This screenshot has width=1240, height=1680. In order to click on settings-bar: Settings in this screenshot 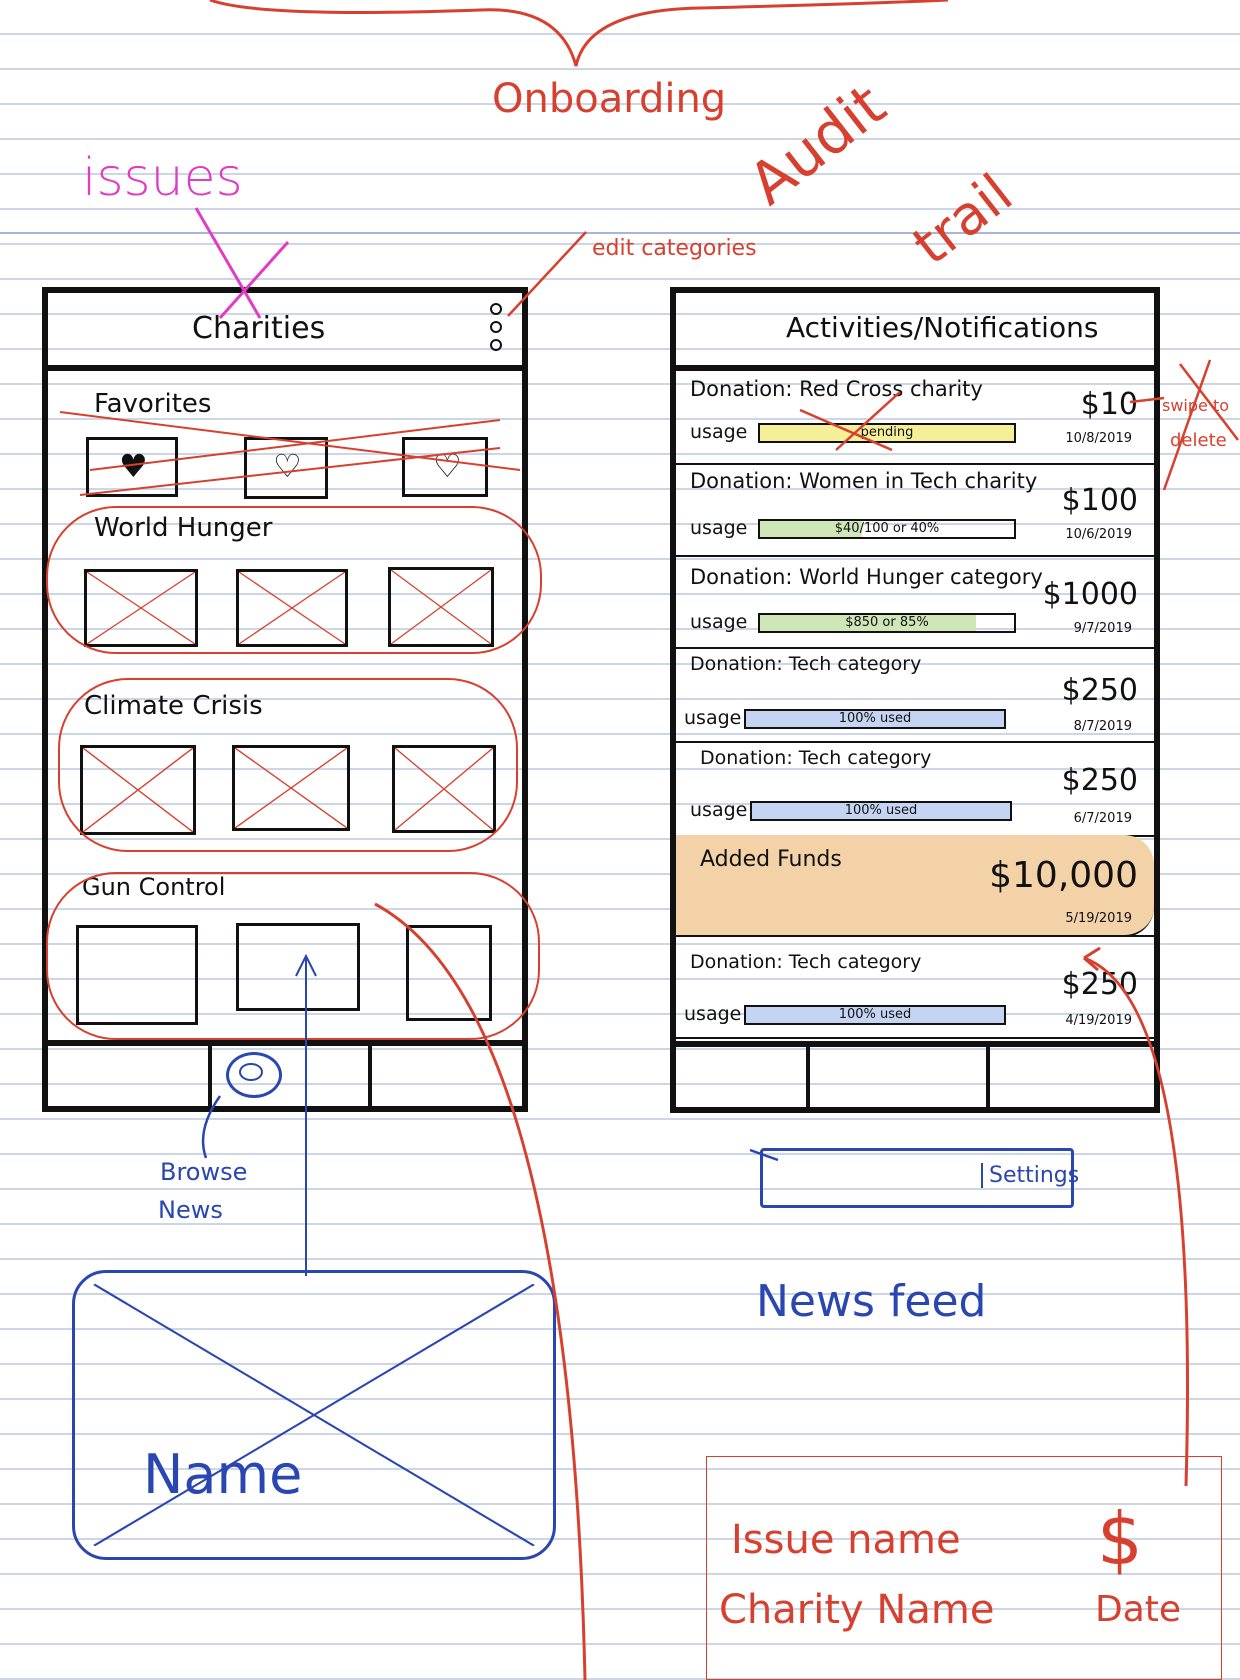, I will do `click(919, 1178)`.